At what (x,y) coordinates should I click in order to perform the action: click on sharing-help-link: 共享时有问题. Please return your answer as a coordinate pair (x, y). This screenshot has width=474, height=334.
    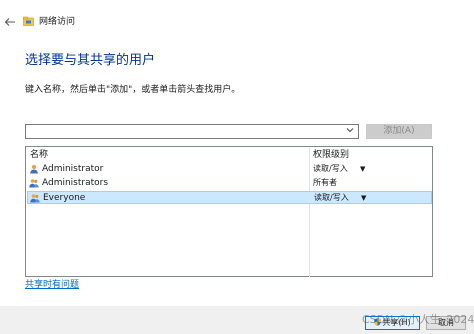
    Looking at the image, I should click on (52, 285).